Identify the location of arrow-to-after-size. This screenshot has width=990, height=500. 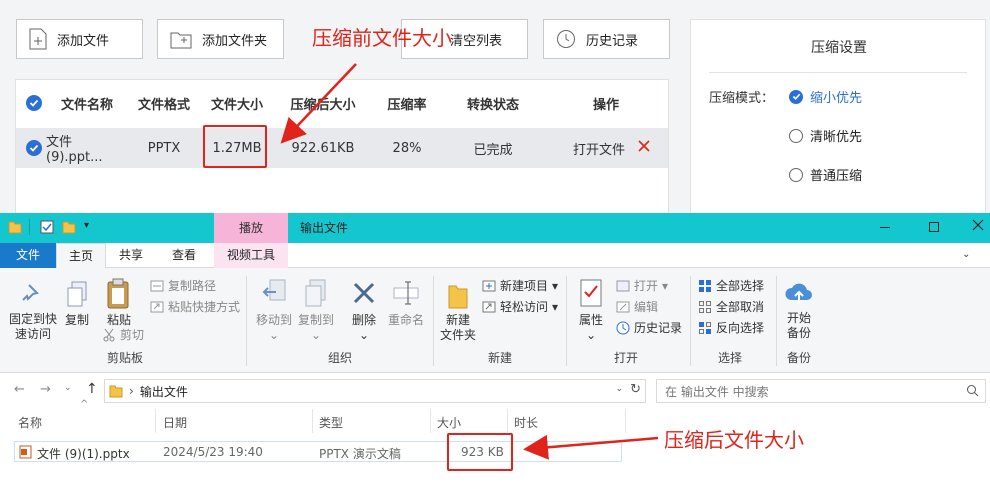
(591, 447).